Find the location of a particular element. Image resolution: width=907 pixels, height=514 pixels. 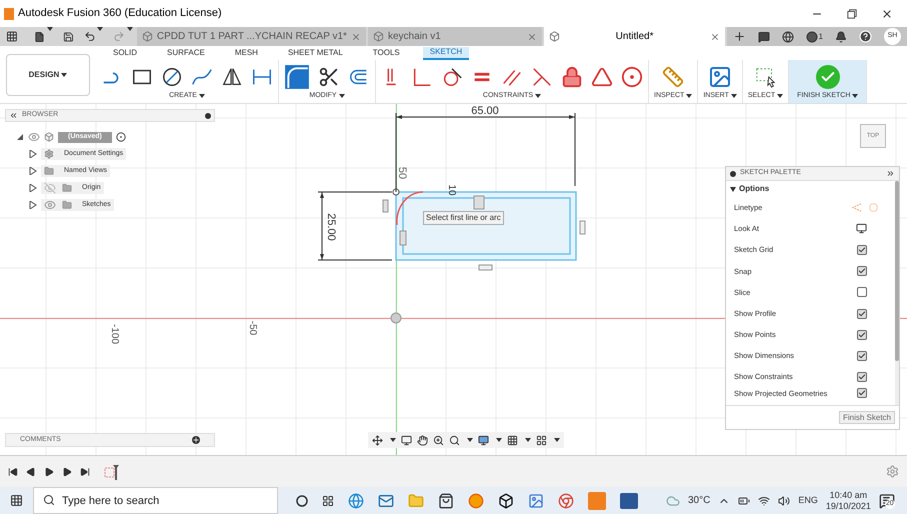

scrollbar-thumb is located at coordinates (897, 271).